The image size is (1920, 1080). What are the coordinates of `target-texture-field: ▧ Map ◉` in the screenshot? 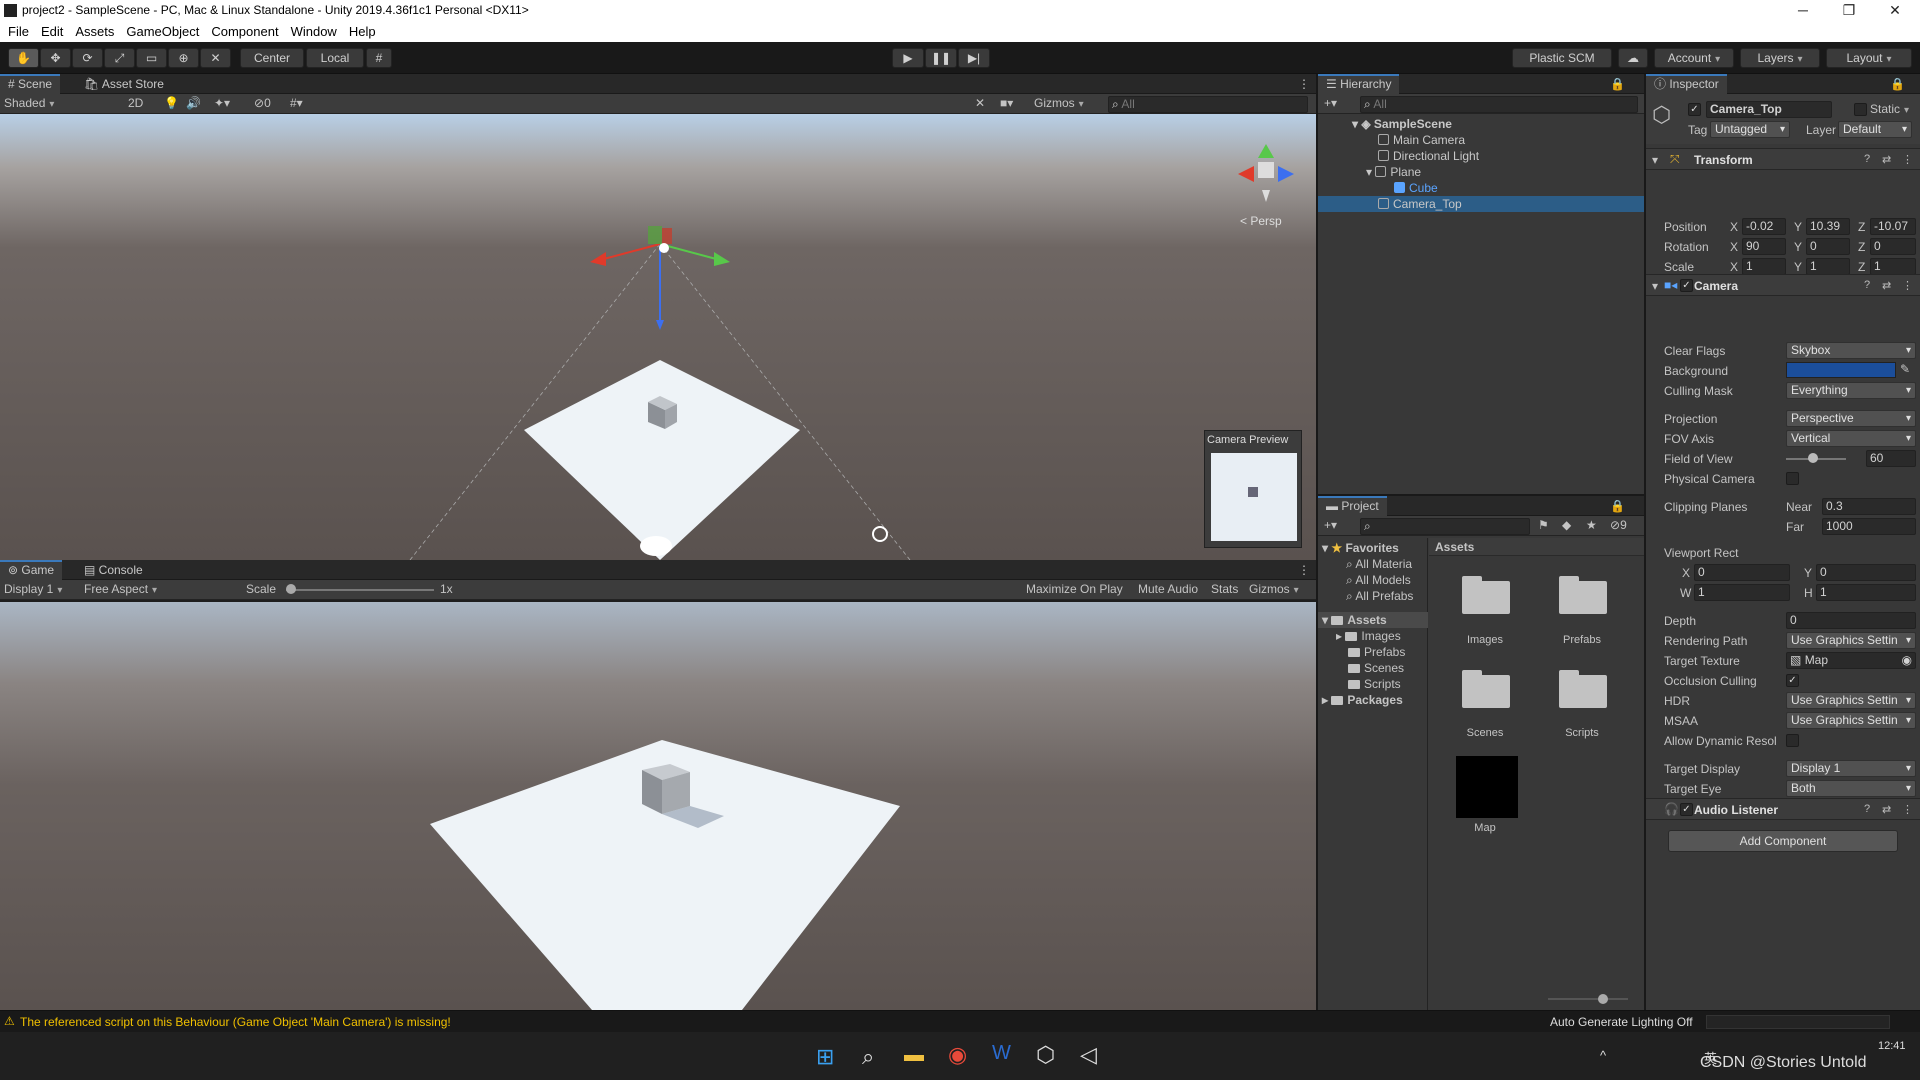 It's located at (1851, 660).